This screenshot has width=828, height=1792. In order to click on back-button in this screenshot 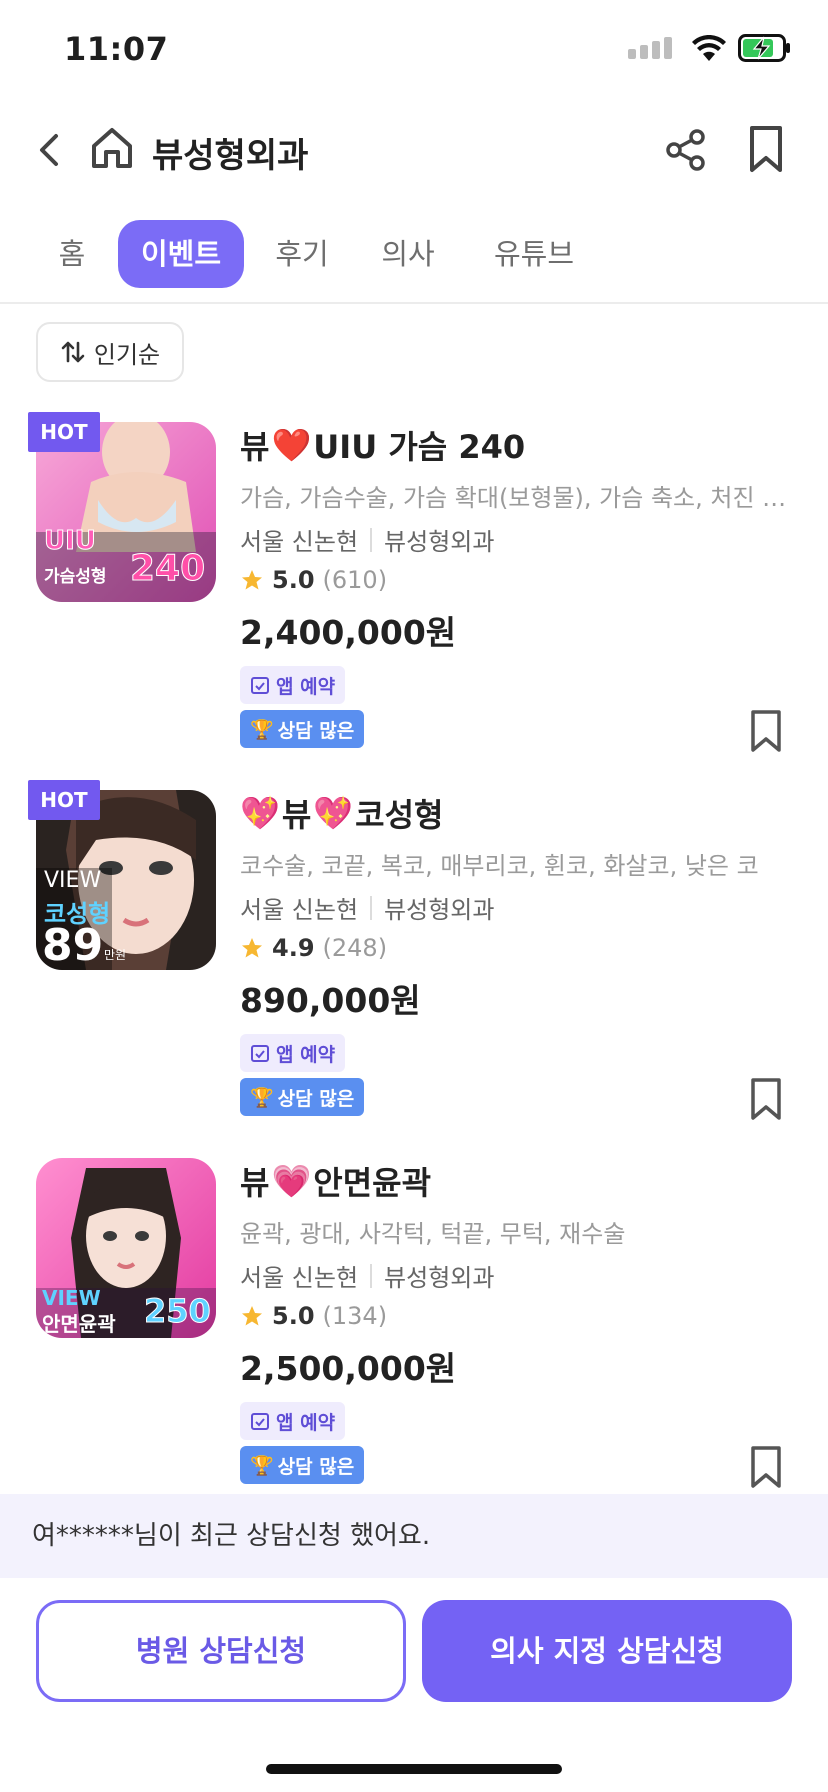, I will do `click(50, 150)`.